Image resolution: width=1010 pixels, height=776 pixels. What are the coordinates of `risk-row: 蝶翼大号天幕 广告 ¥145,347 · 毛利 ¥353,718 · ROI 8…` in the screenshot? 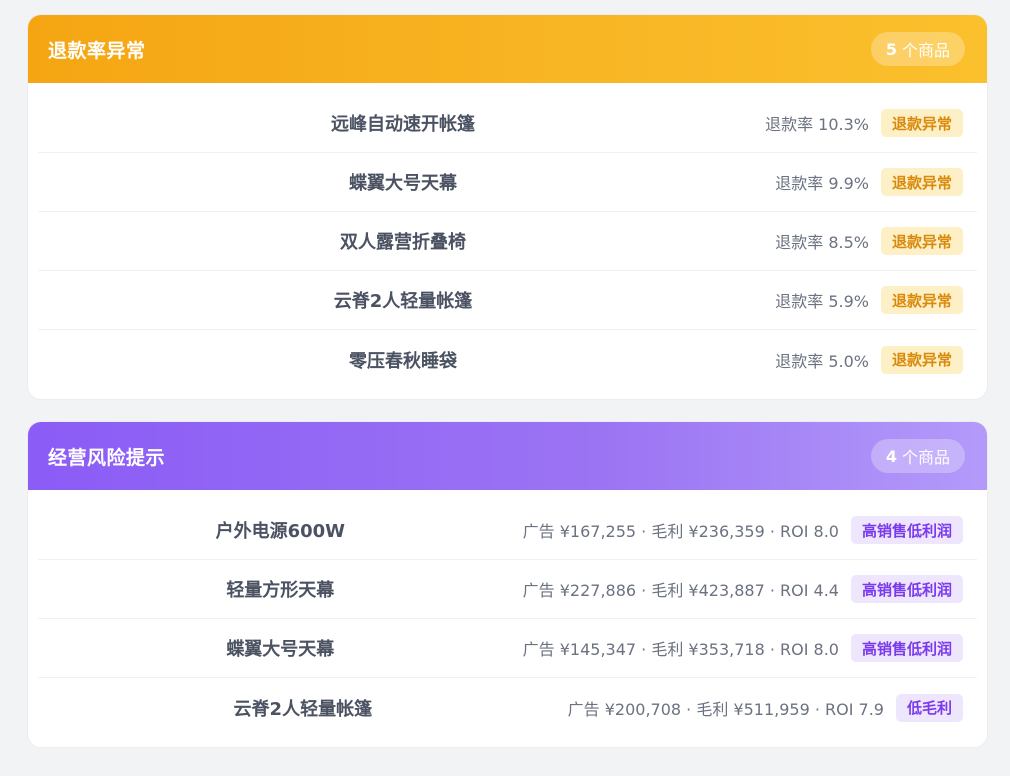 It's located at (507, 648).